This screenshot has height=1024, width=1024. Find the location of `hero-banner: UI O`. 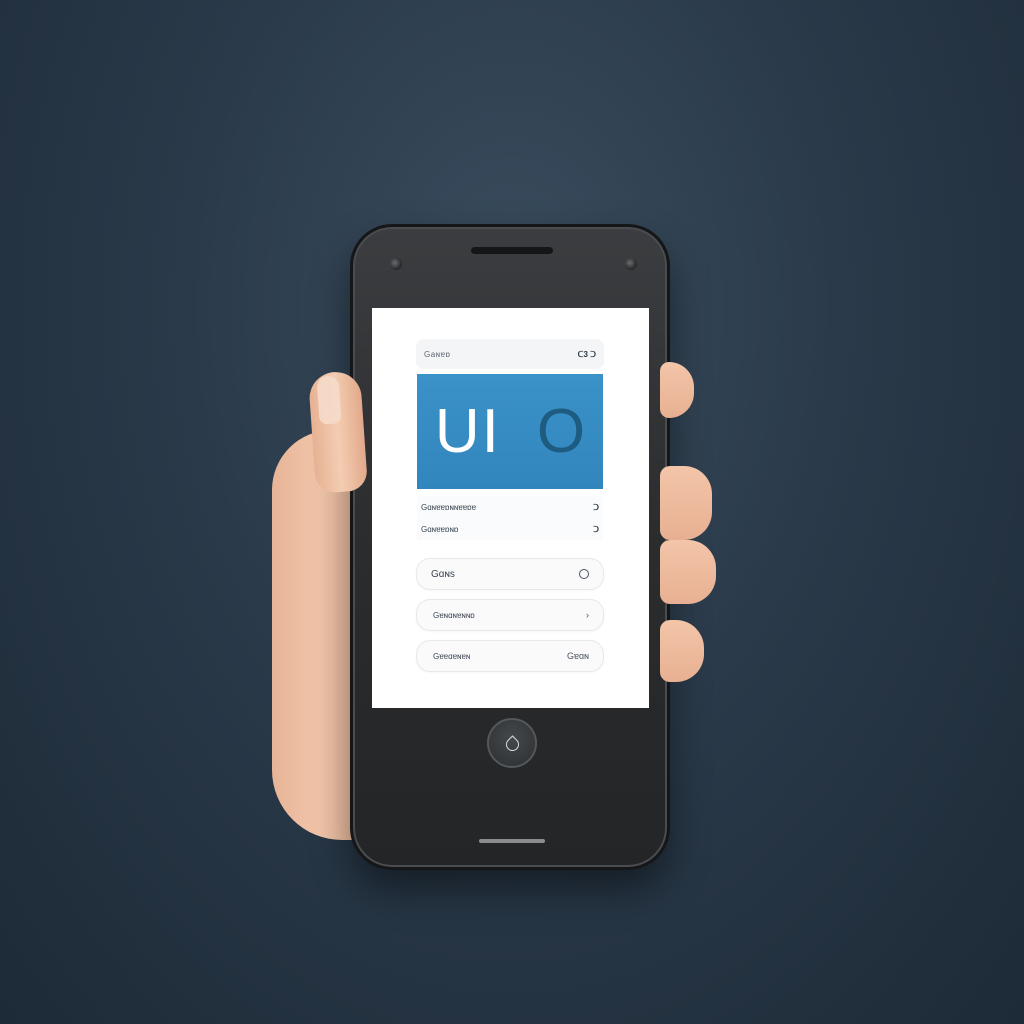

hero-banner: UI O is located at coordinates (510, 431).